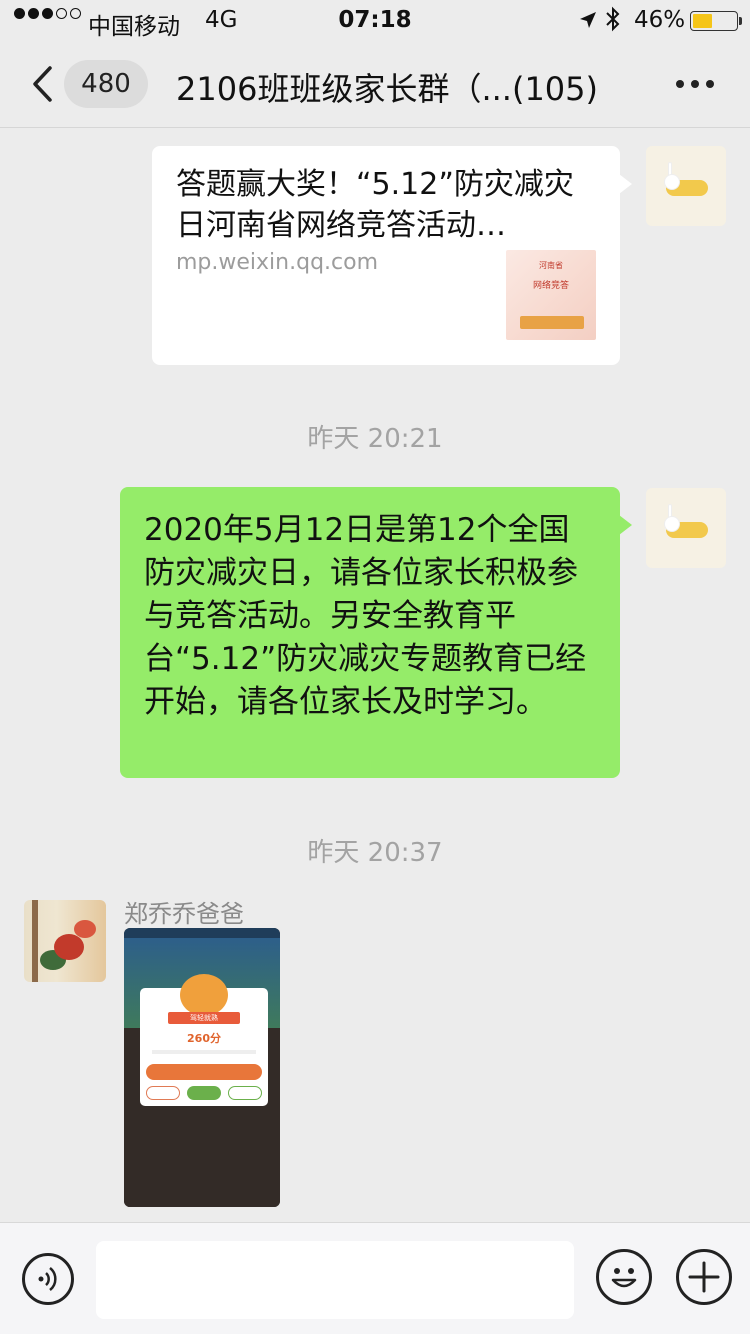 The width and height of the screenshot is (750, 1334). Describe the element at coordinates (277, 262) in the screenshot. I see `link-card-source: mp.weixin.qq.com` at that location.